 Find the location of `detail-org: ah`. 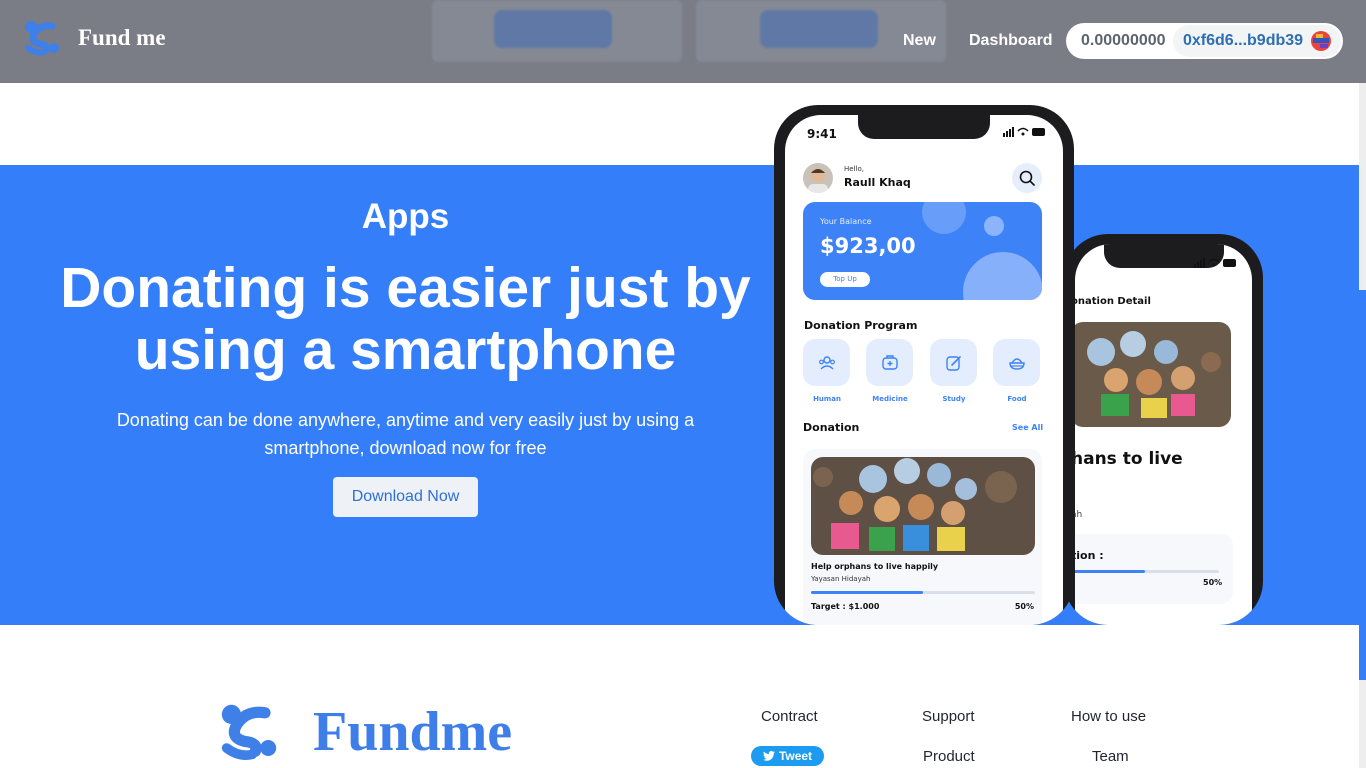

detail-org: ah is located at coordinates (1079, 515).